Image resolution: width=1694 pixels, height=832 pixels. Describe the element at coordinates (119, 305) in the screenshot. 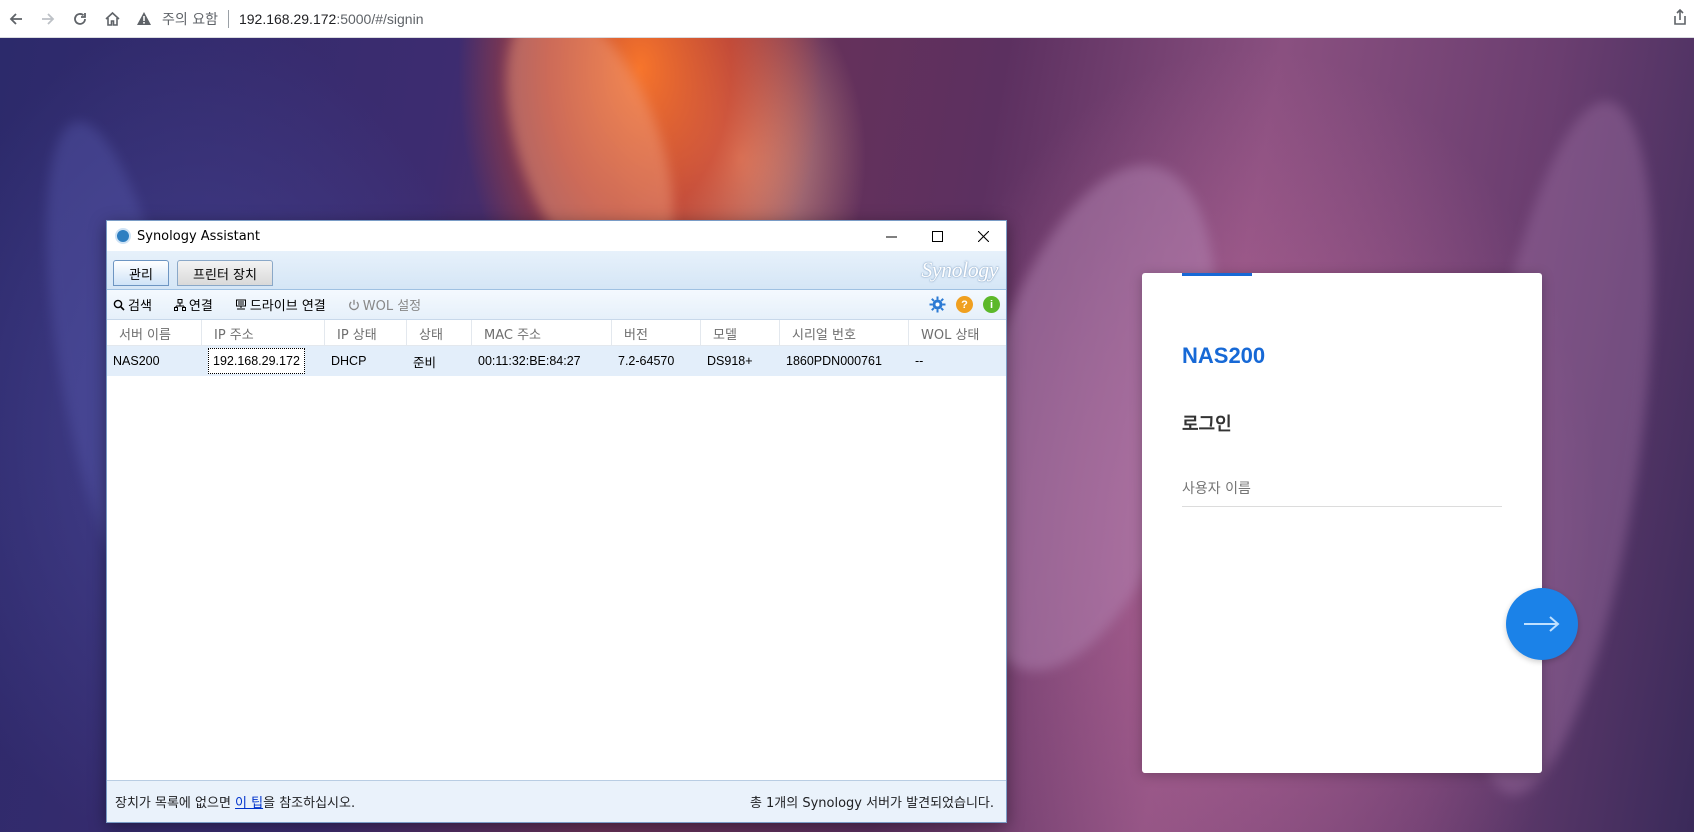

I see `search-icon` at that location.